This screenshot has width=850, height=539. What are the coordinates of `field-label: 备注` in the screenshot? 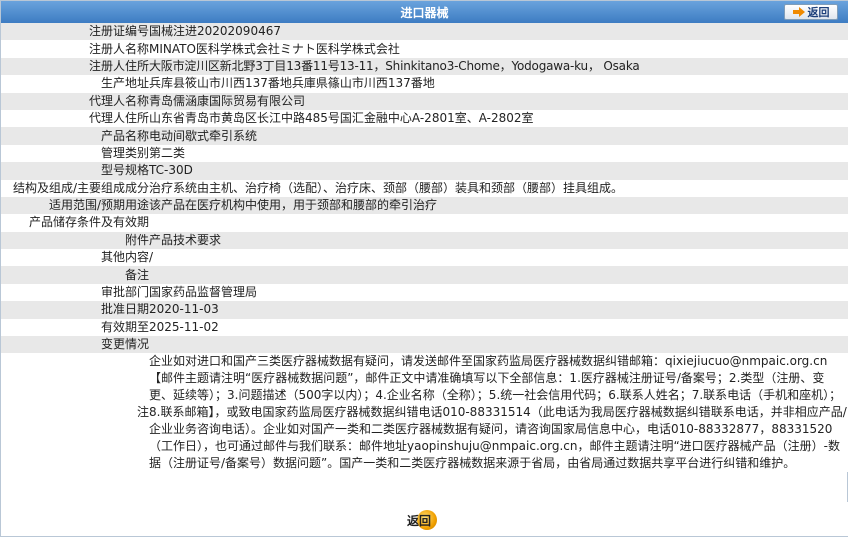 It's located at (75, 275).